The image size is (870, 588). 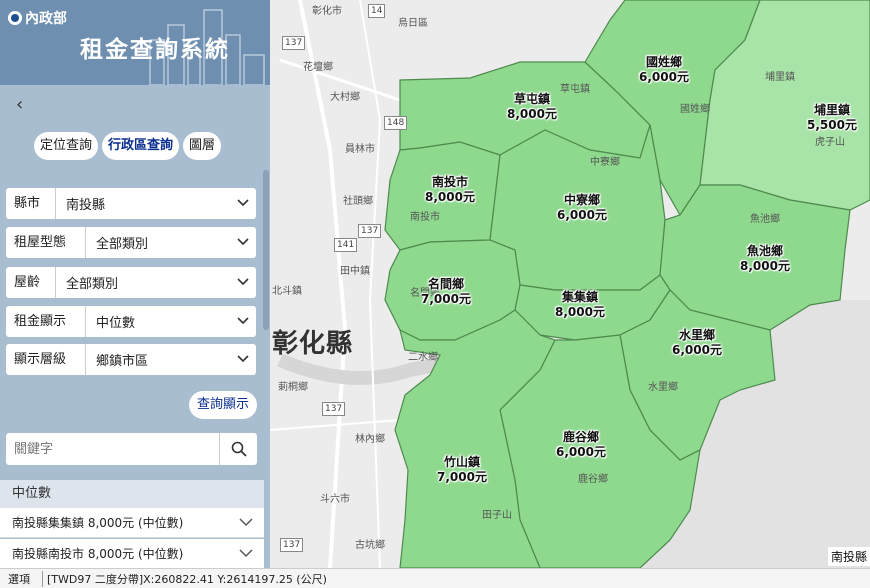 What do you see at coordinates (31, 203) in the screenshot?
I see `select-label: 縣市` at bounding box center [31, 203].